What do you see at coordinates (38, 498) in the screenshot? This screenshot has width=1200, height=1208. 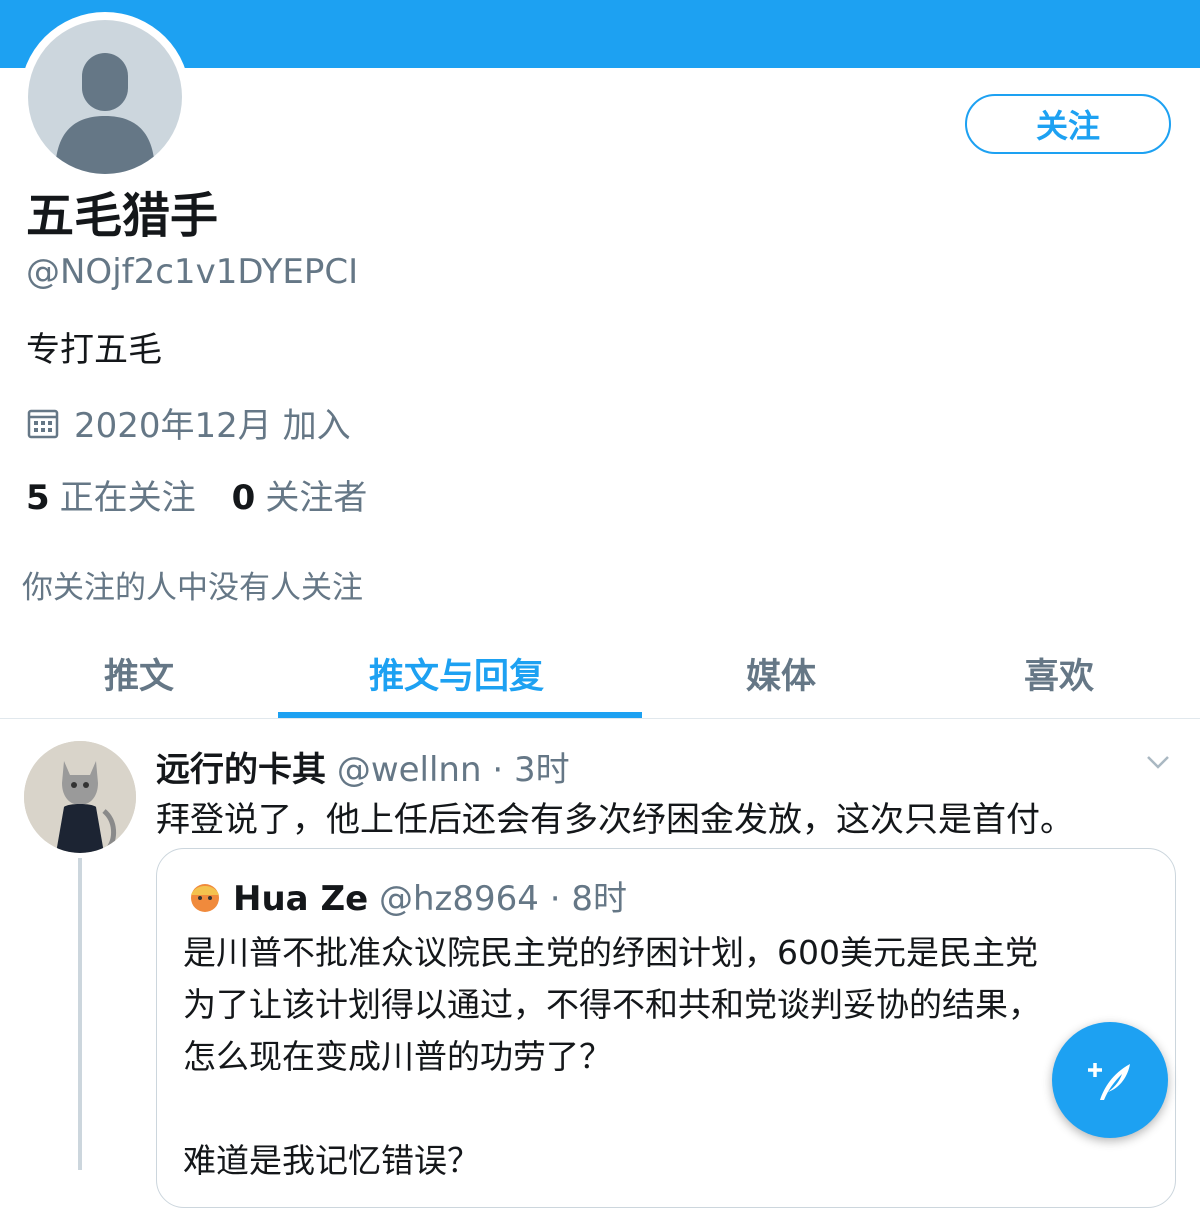 I see `following-count: 5` at bounding box center [38, 498].